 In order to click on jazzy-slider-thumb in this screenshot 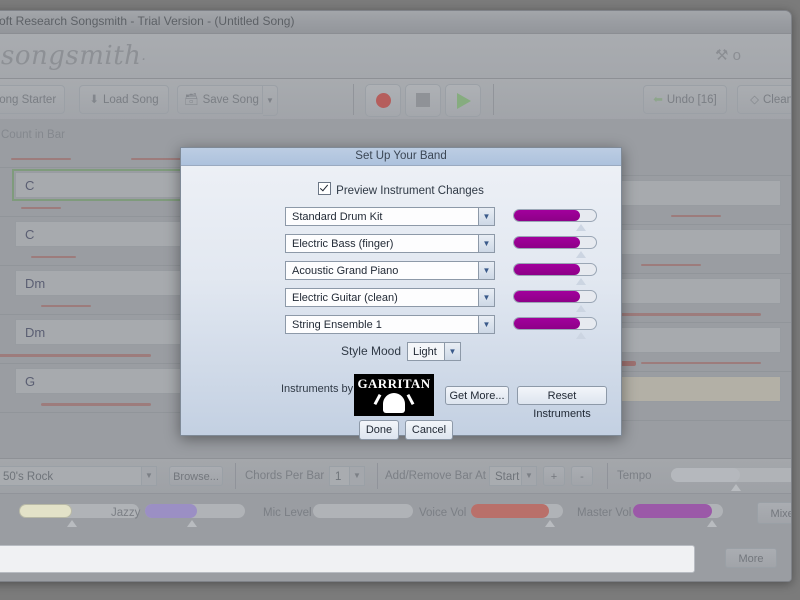, I will do `click(192, 523)`.